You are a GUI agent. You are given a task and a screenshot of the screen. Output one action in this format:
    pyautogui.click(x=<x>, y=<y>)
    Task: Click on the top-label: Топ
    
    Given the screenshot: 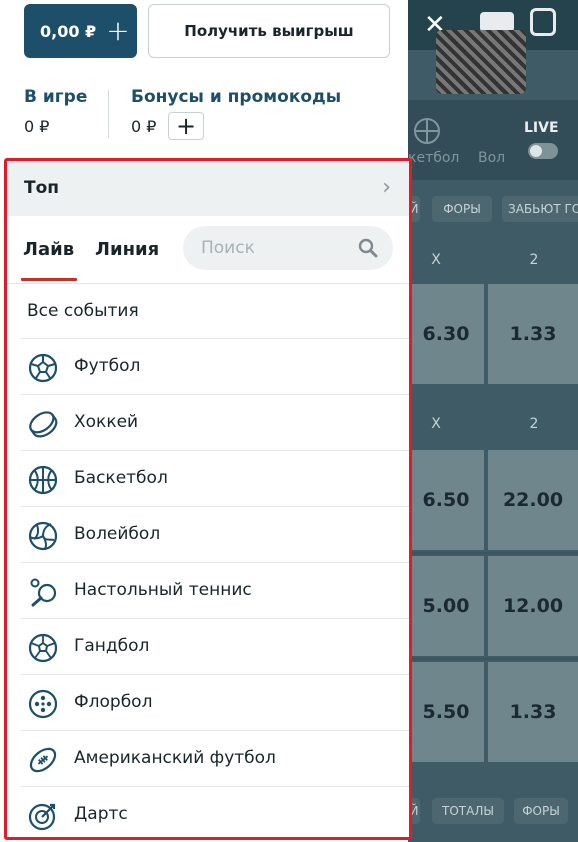 What is the action you would take?
    pyautogui.click(x=42, y=188)
    